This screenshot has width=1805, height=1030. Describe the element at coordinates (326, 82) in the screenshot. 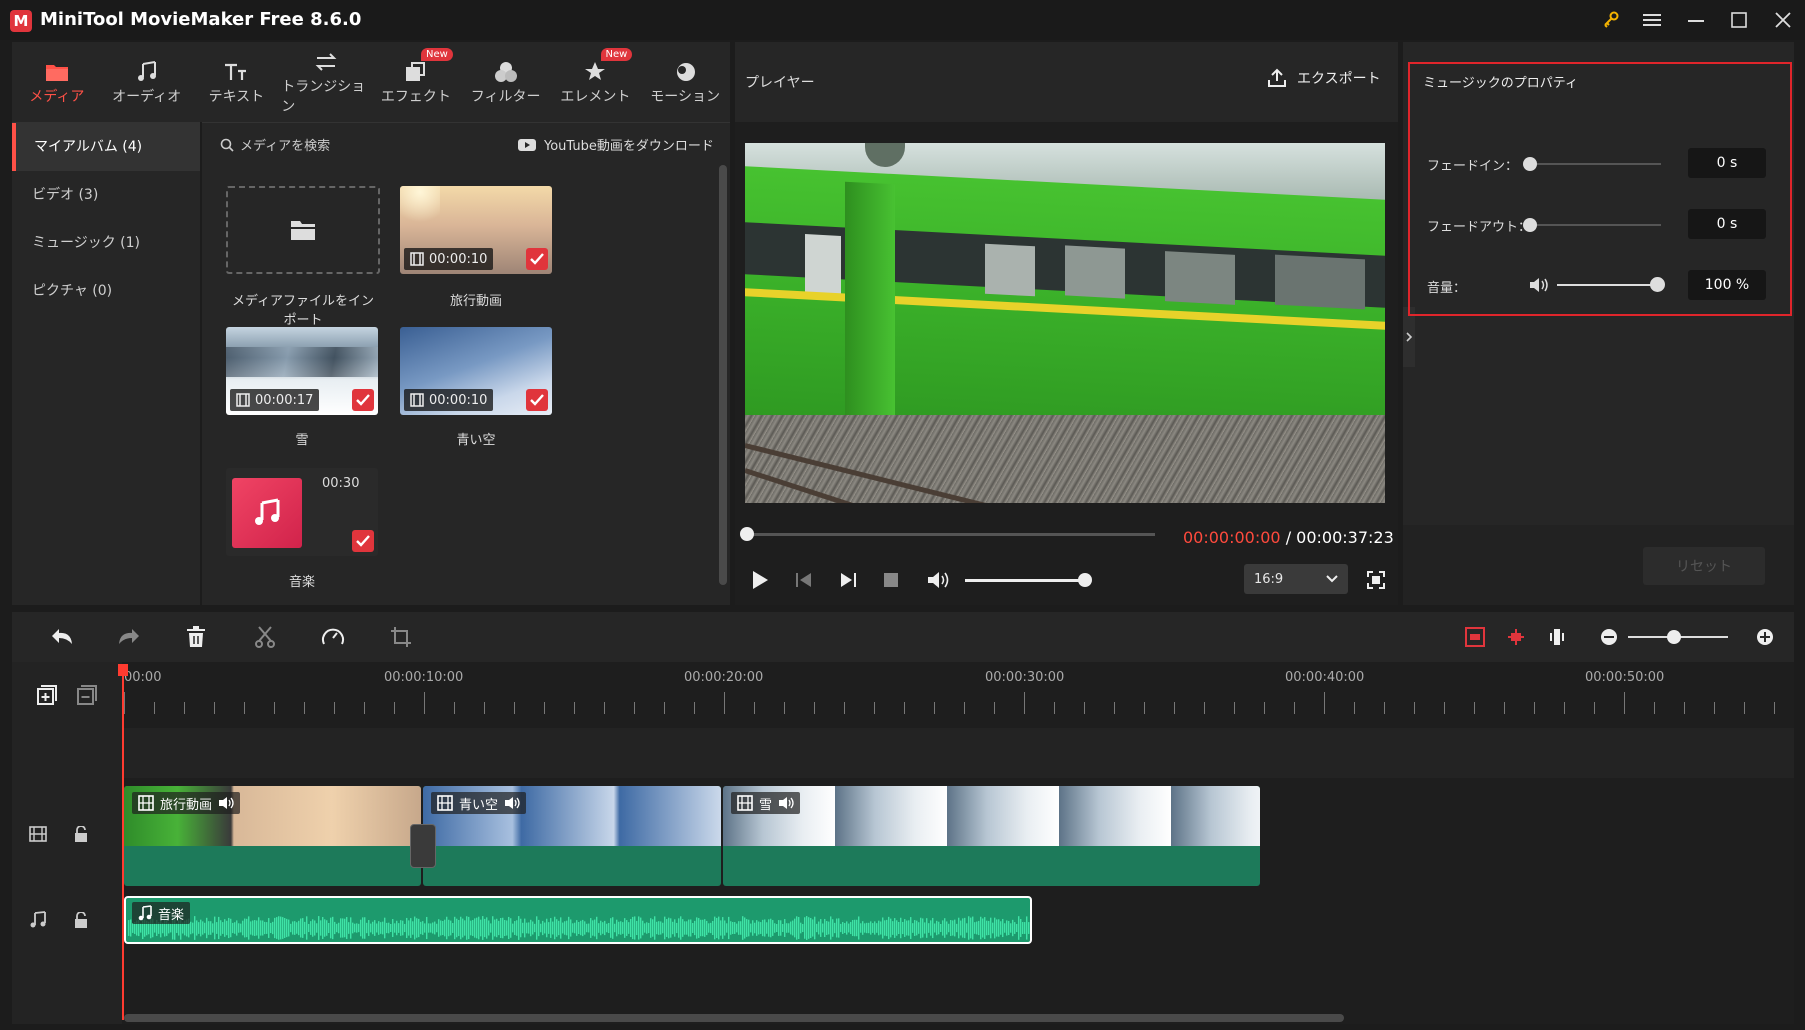

I see `tab-transition: トランジション` at that location.